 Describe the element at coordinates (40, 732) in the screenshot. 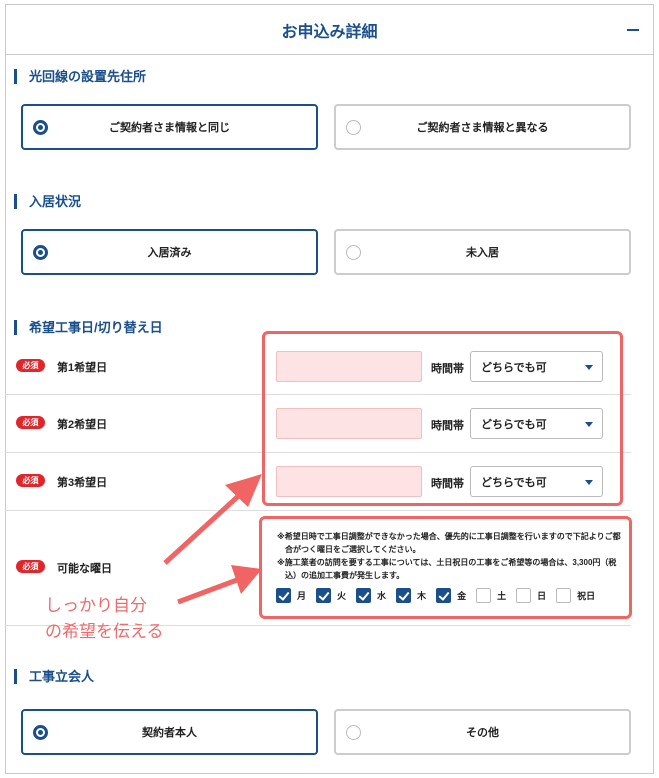

I see `radio-selected-icon` at that location.